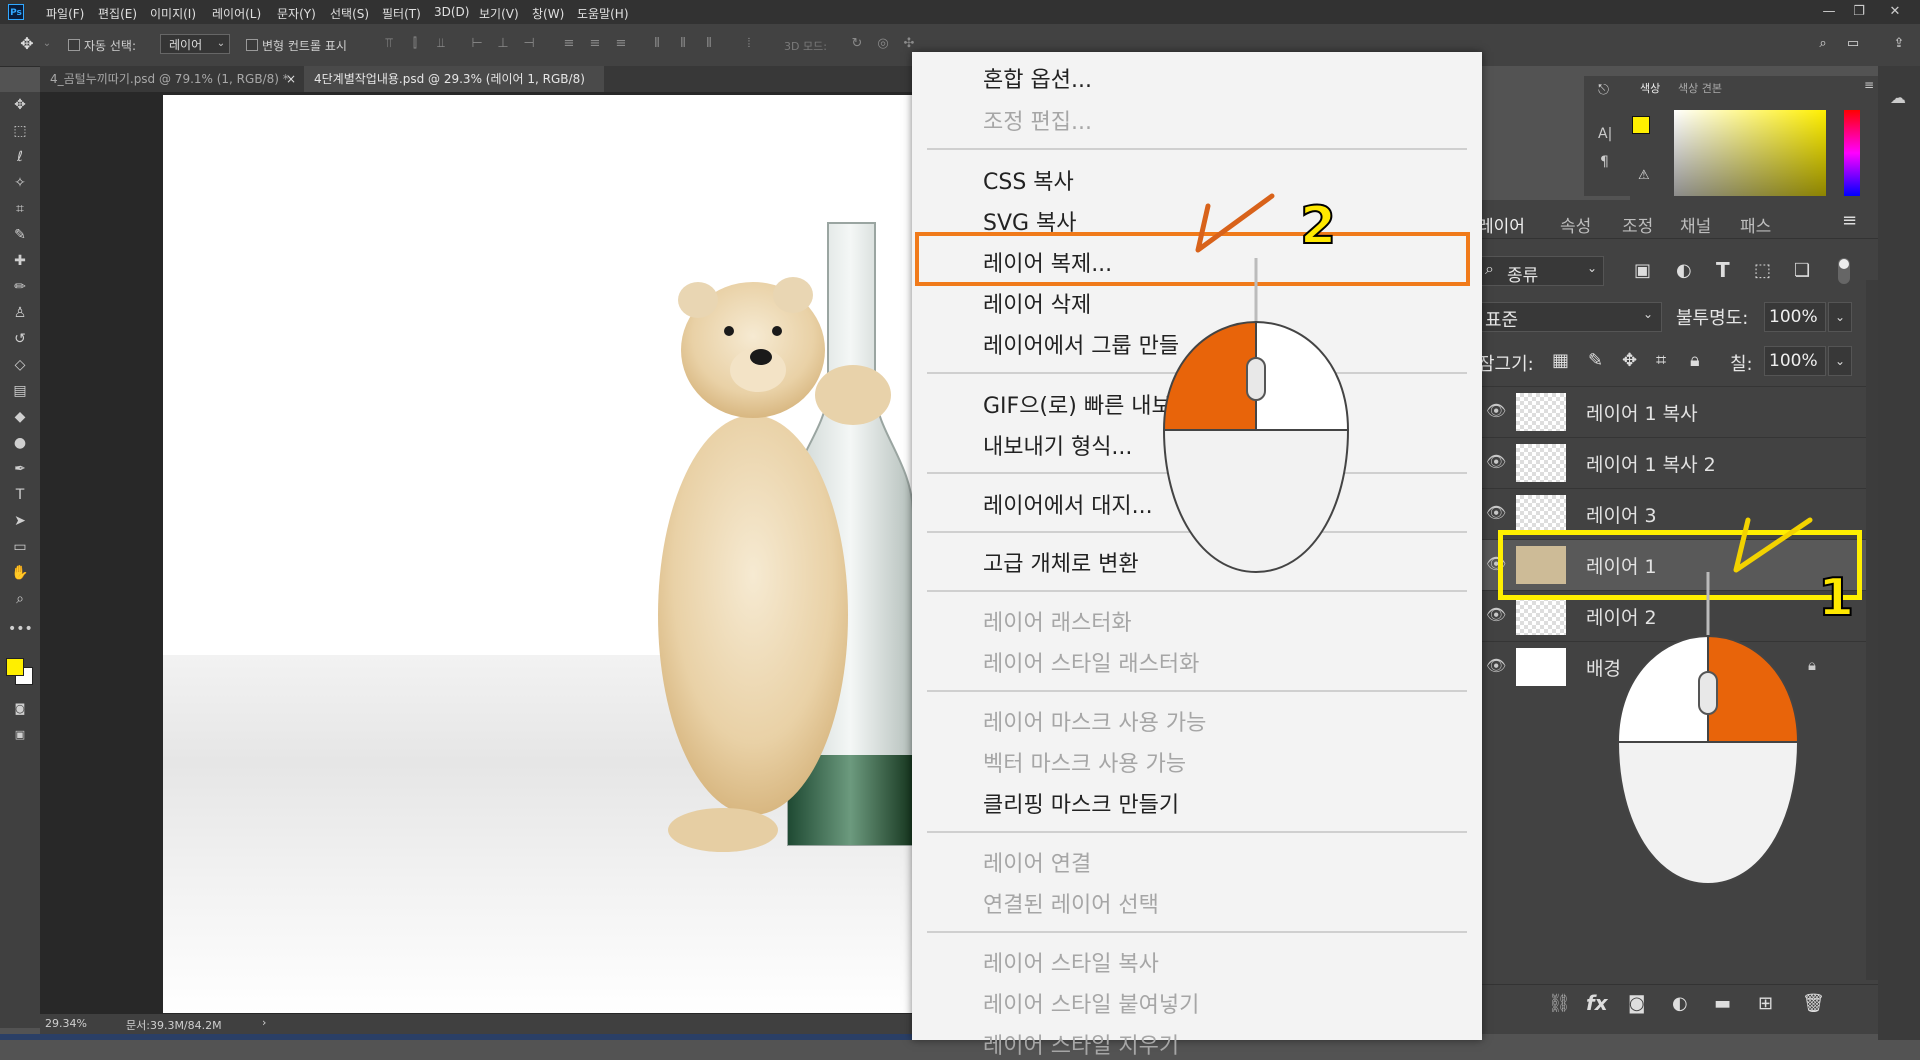 This screenshot has height=1060, width=1920. Describe the element at coordinates (20, 629) in the screenshot. I see `more-tools-icon: •••` at that location.